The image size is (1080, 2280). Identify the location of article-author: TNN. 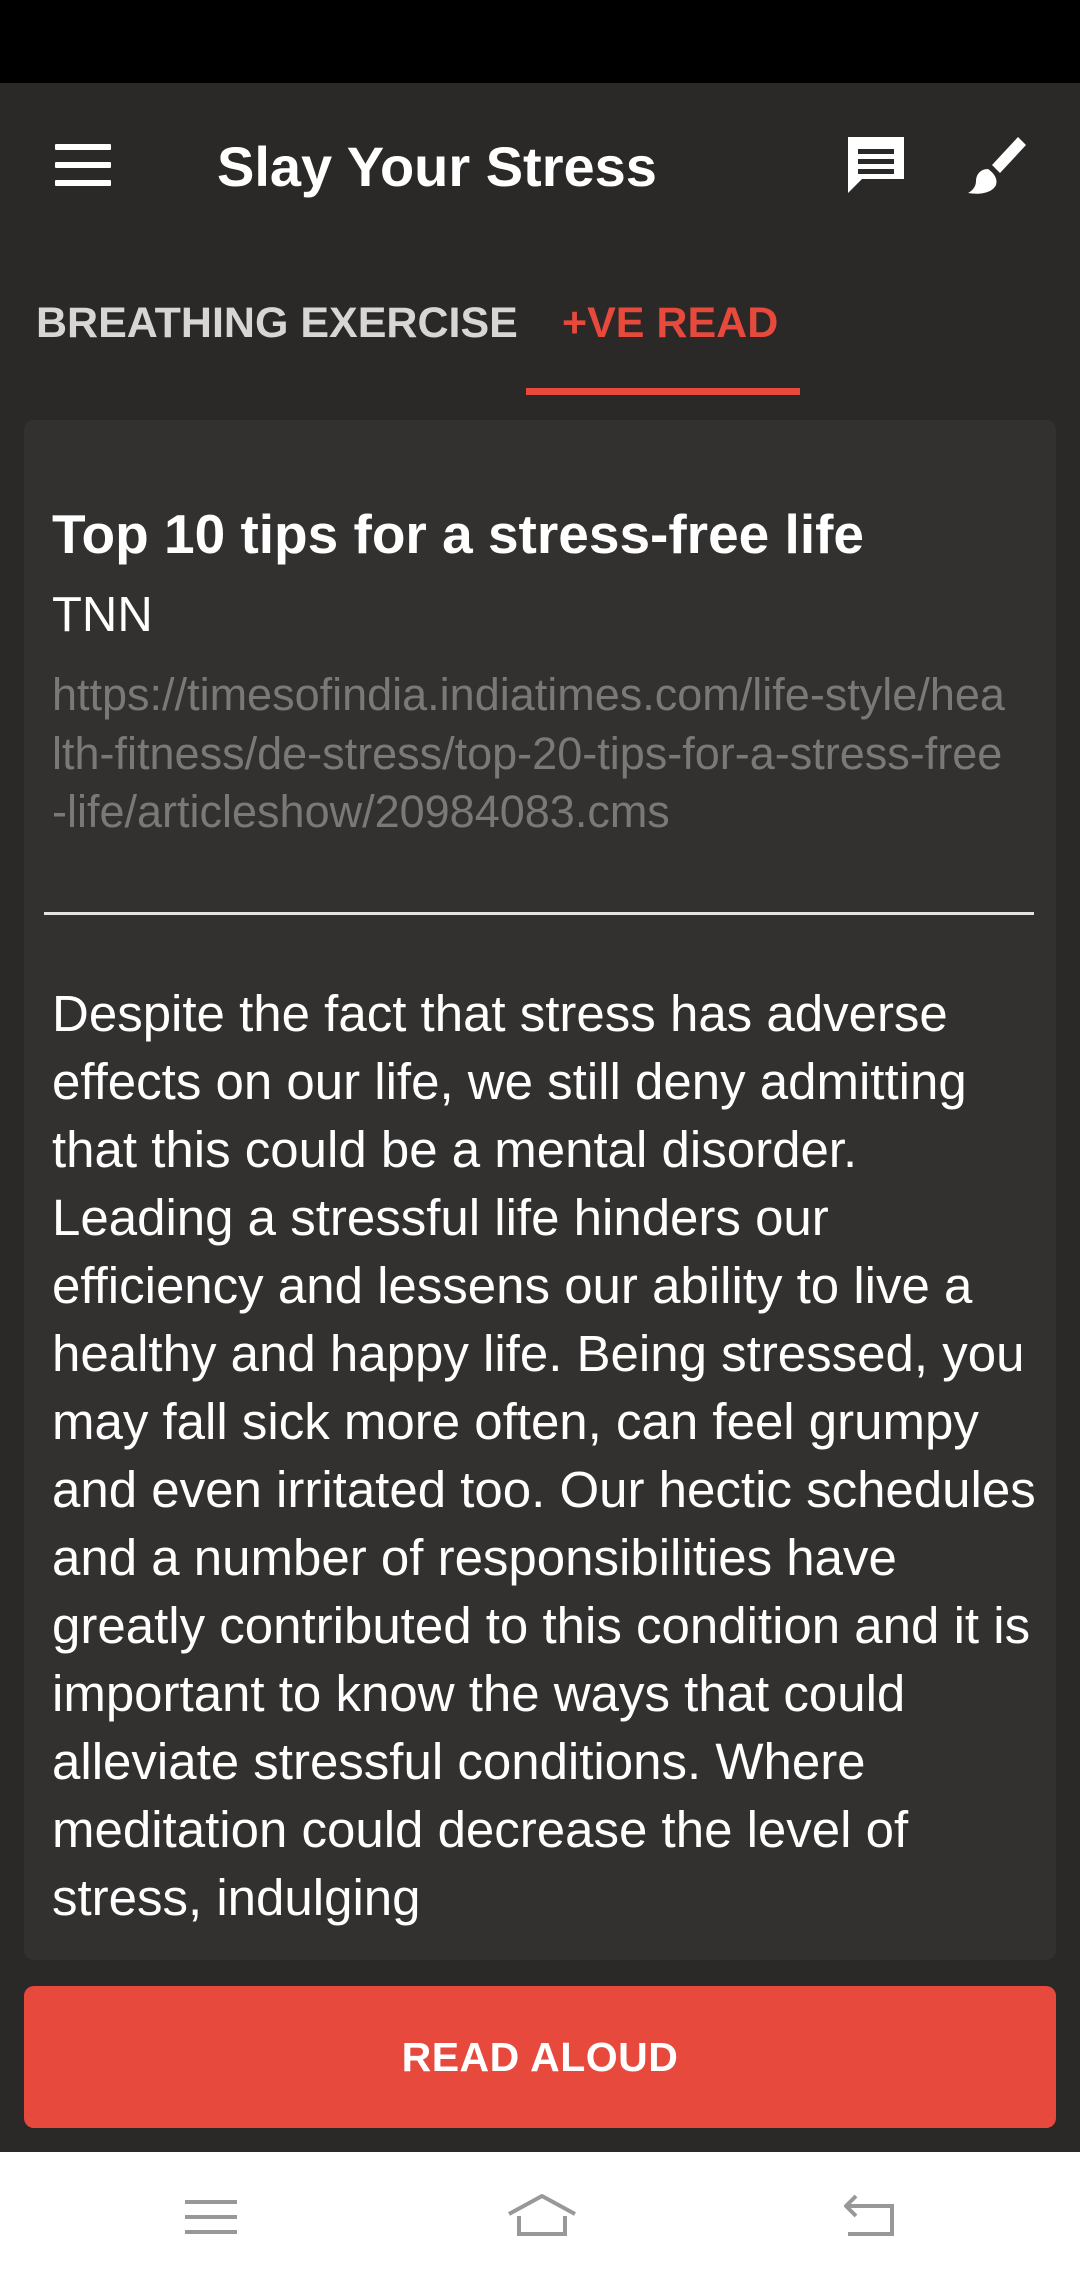
(102, 615).